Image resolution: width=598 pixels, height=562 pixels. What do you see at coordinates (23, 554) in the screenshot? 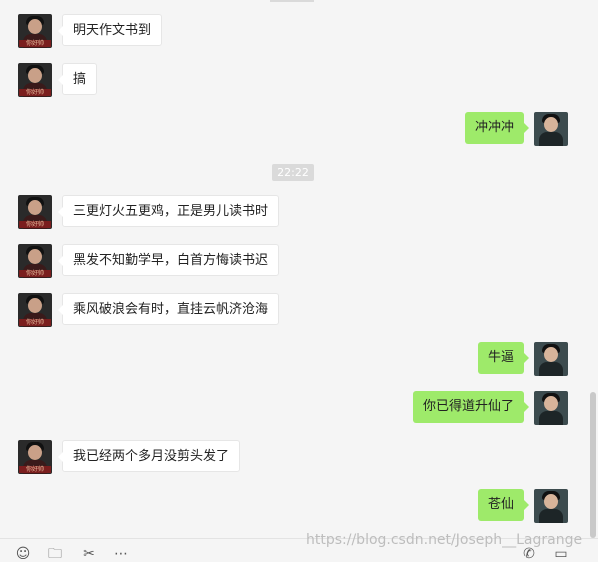
I see `emoji-icon: ☺` at bounding box center [23, 554].